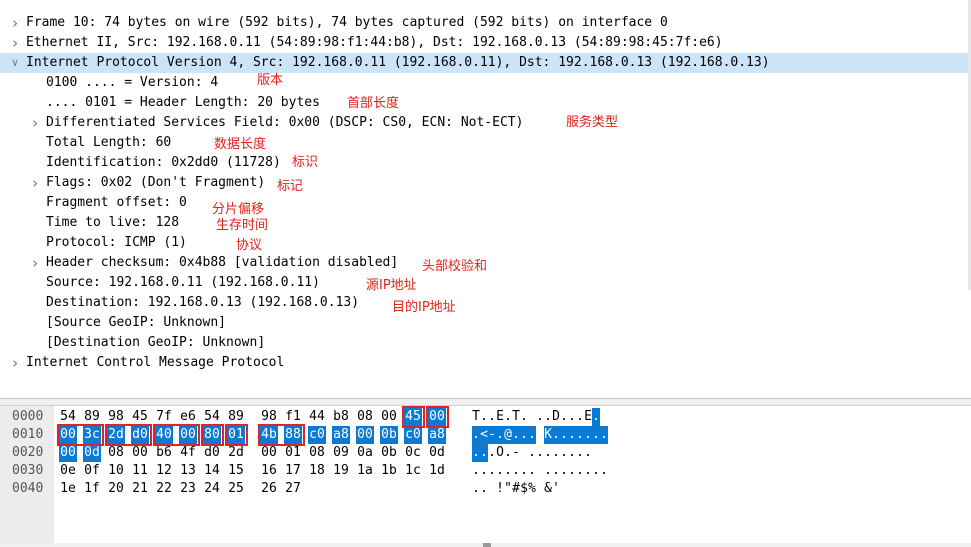  What do you see at coordinates (413, 453) in the screenshot?
I see `hex-byte: 0c` at bounding box center [413, 453].